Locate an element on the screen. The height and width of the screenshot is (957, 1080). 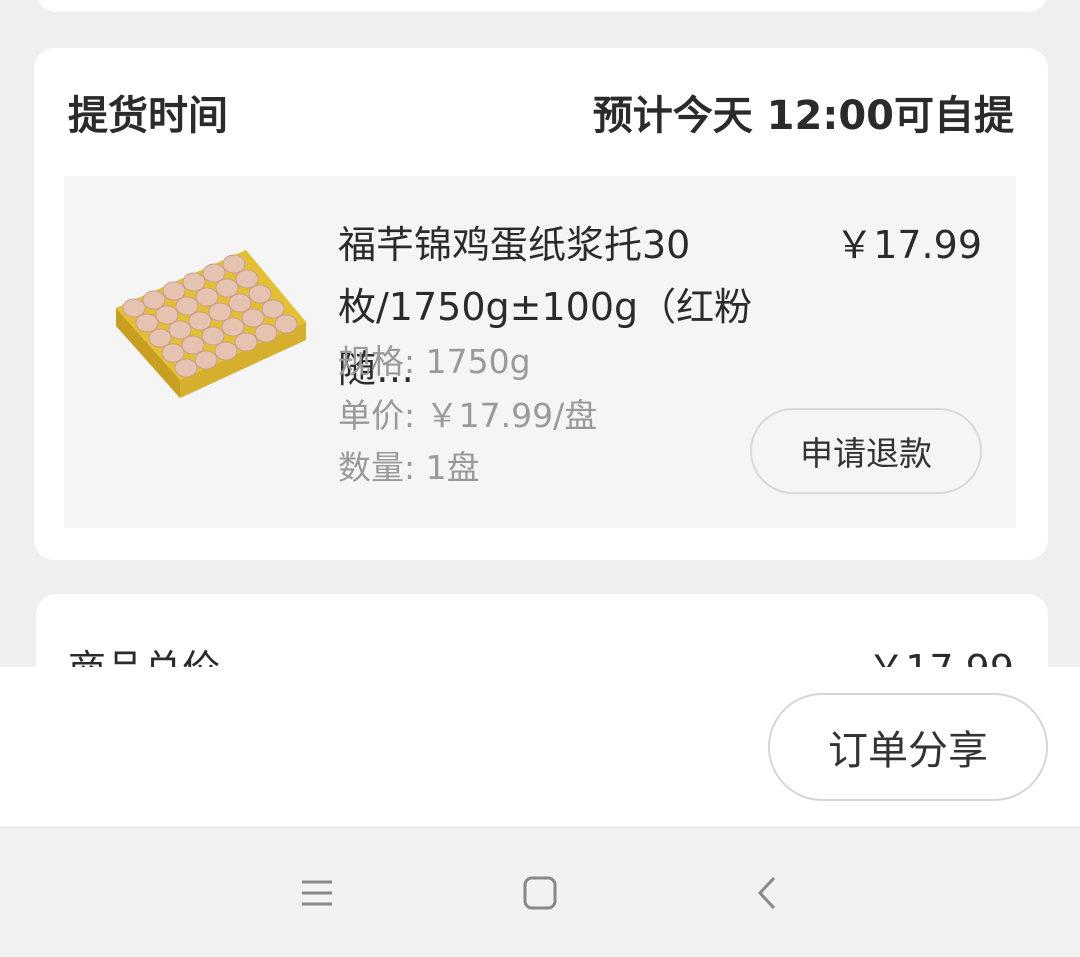
home-icon is located at coordinates (540, 893).